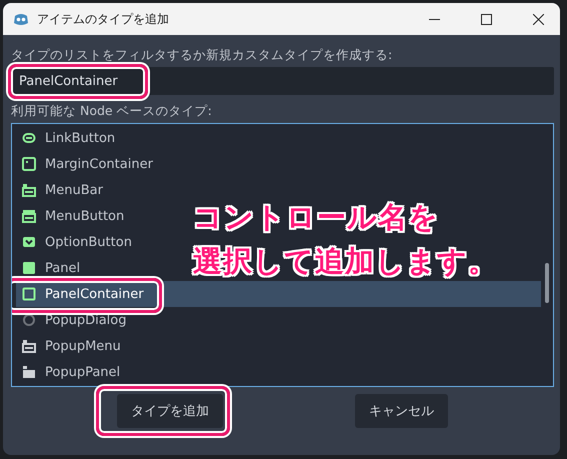 This screenshot has width=567, height=459. What do you see at coordinates (21, 19) in the screenshot?
I see `robot-logo-icon` at bounding box center [21, 19].